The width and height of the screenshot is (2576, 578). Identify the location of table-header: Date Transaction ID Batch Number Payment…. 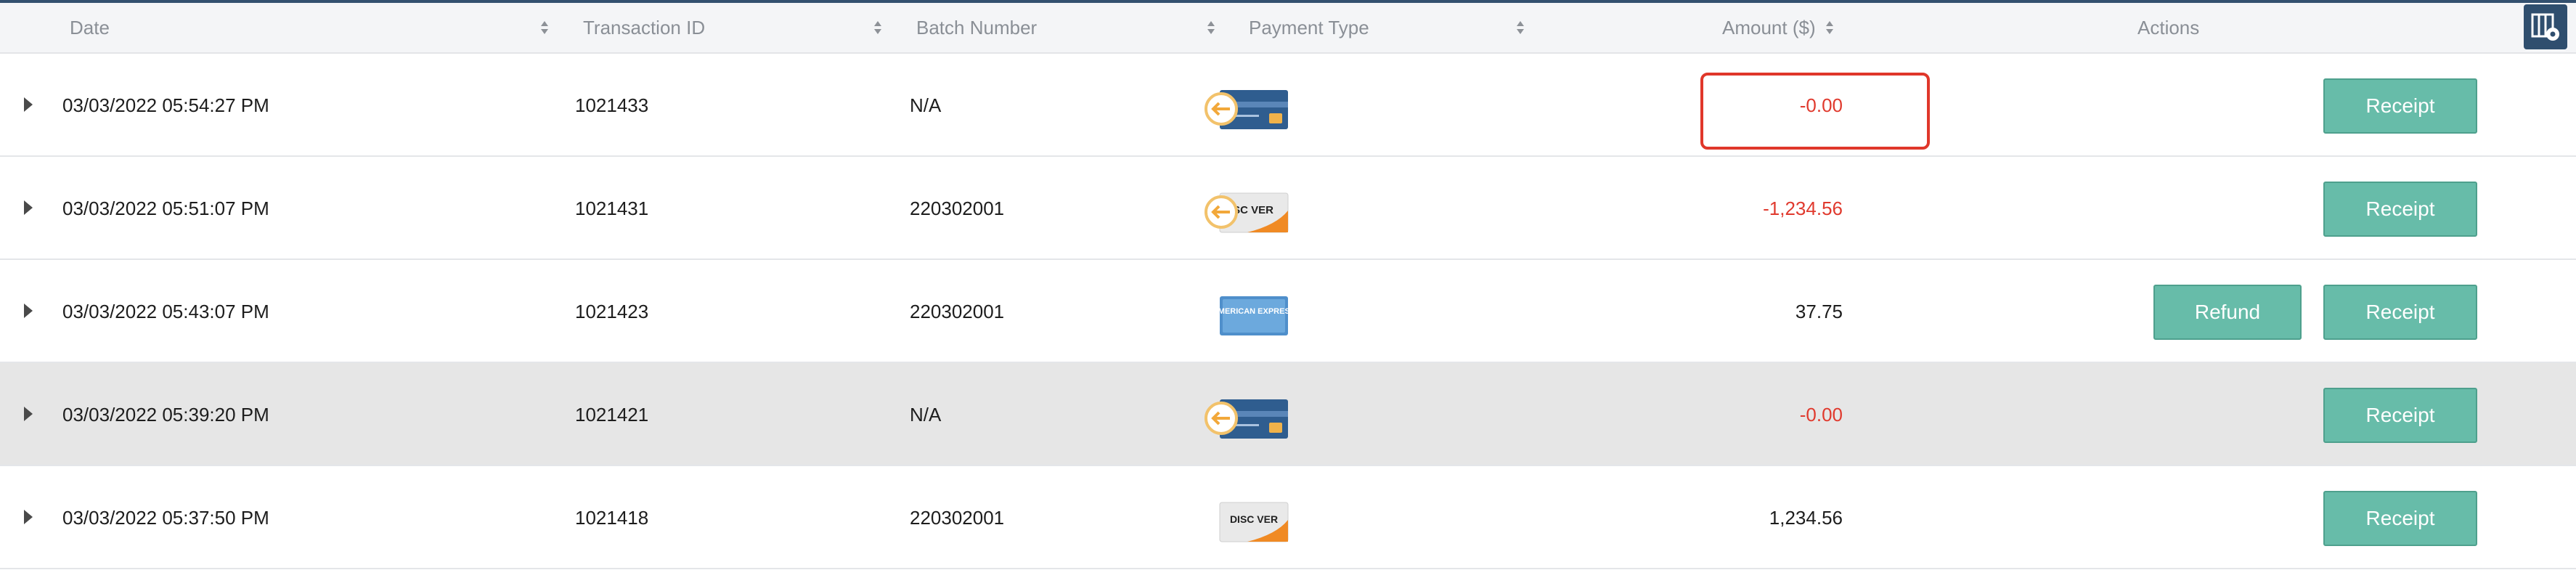
(1288, 28).